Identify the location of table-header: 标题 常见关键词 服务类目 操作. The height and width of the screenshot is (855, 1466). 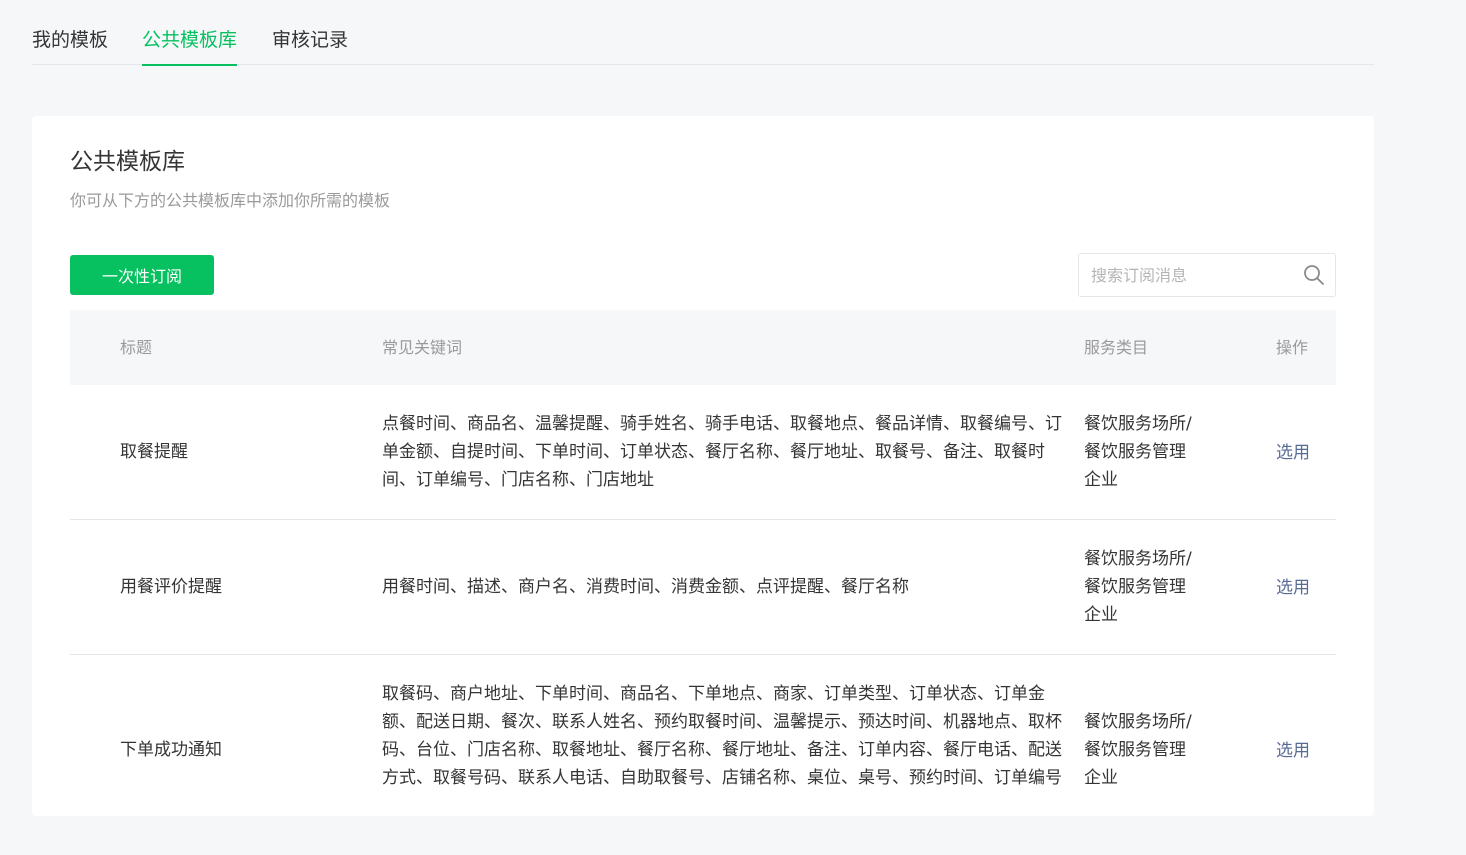
(703, 347).